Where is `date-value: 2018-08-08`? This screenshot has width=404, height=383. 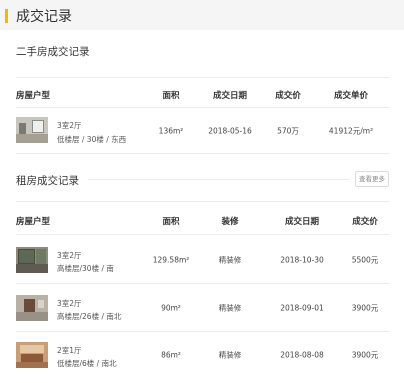
date-value: 2018-08-08 is located at coordinates (302, 355).